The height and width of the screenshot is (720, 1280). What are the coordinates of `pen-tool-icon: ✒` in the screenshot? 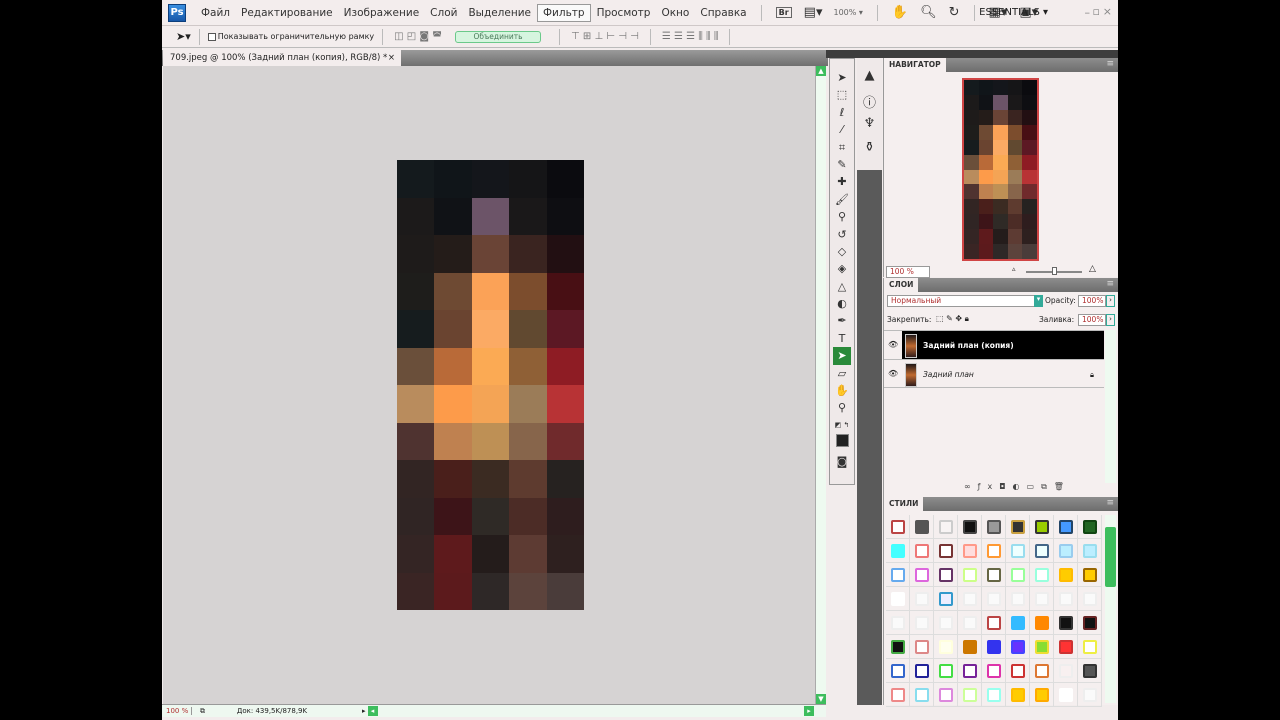 It's located at (841, 320).